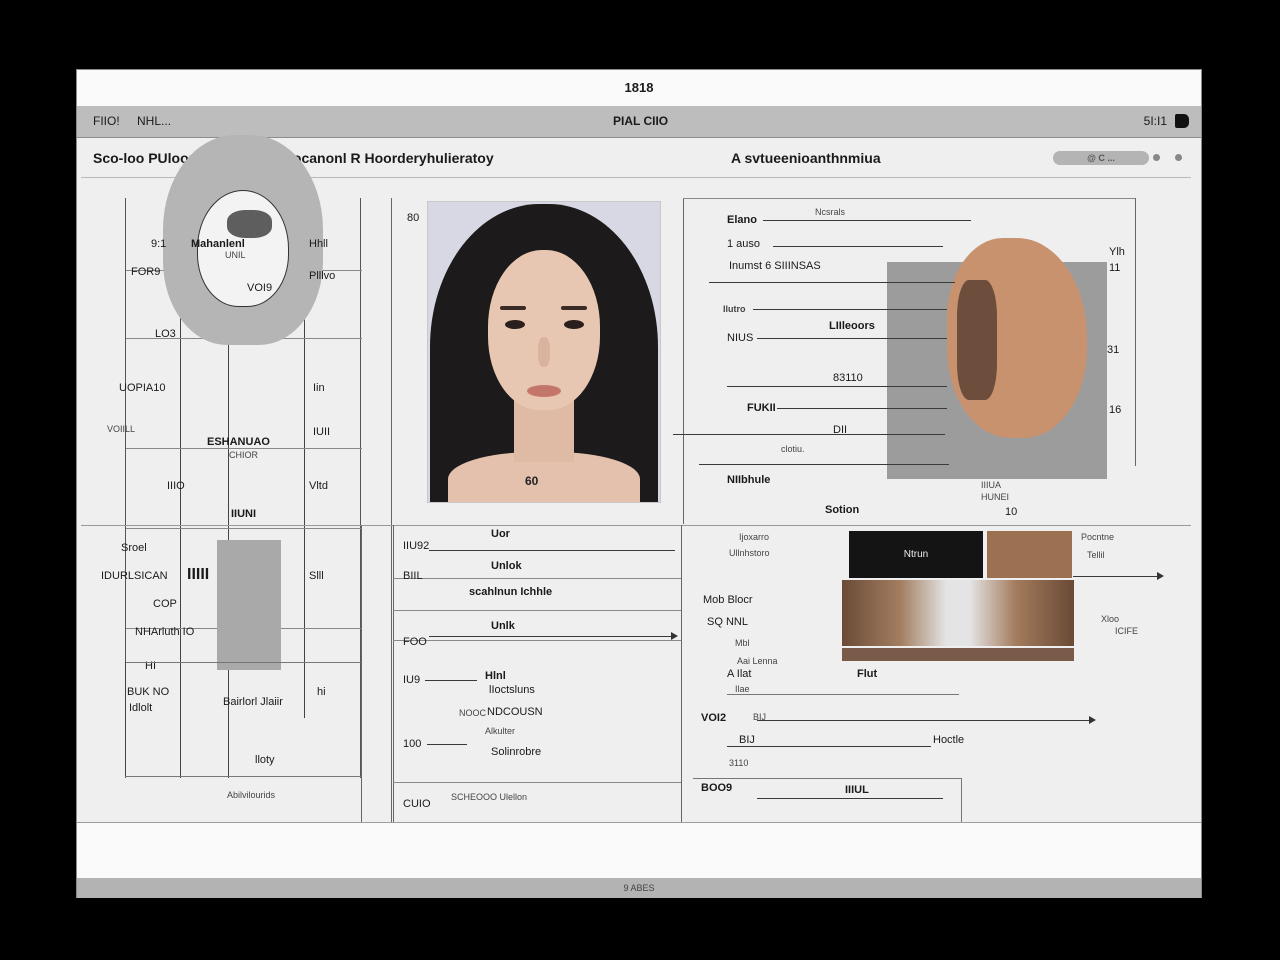 This screenshot has height=960, width=1280. What do you see at coordinates (1178, 157) in the screenshot?
I see `more-icon` at bounding box center [1178, 157].